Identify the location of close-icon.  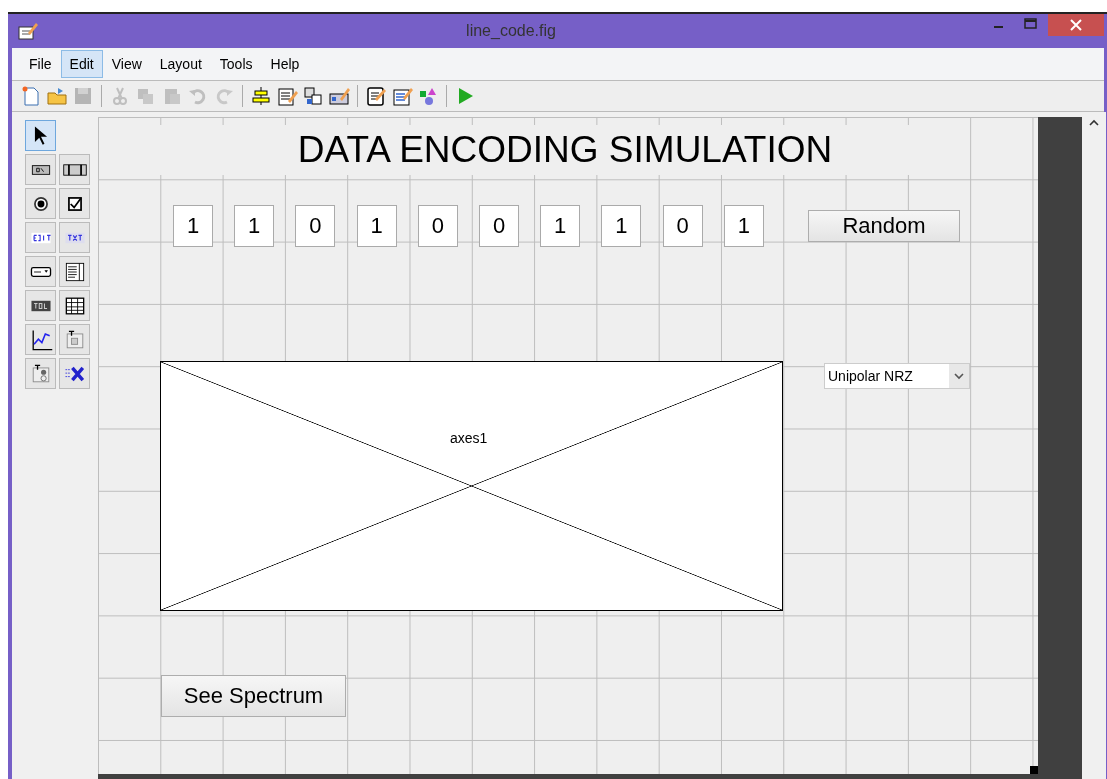
(1076, 25).